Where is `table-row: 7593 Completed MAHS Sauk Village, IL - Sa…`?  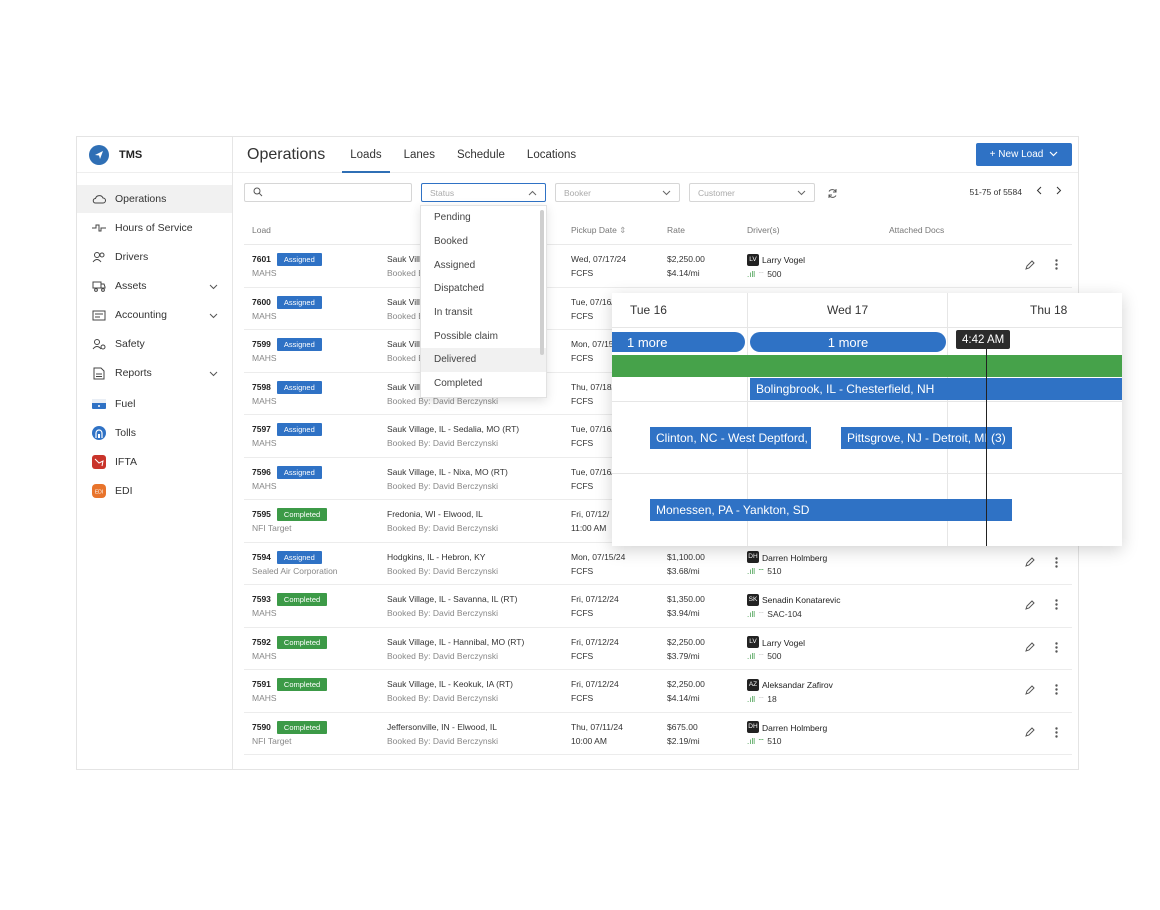 table-row: 7593 Completed MAHS Sauk Village, IL - Sa… is located at coordinates (658, 606).